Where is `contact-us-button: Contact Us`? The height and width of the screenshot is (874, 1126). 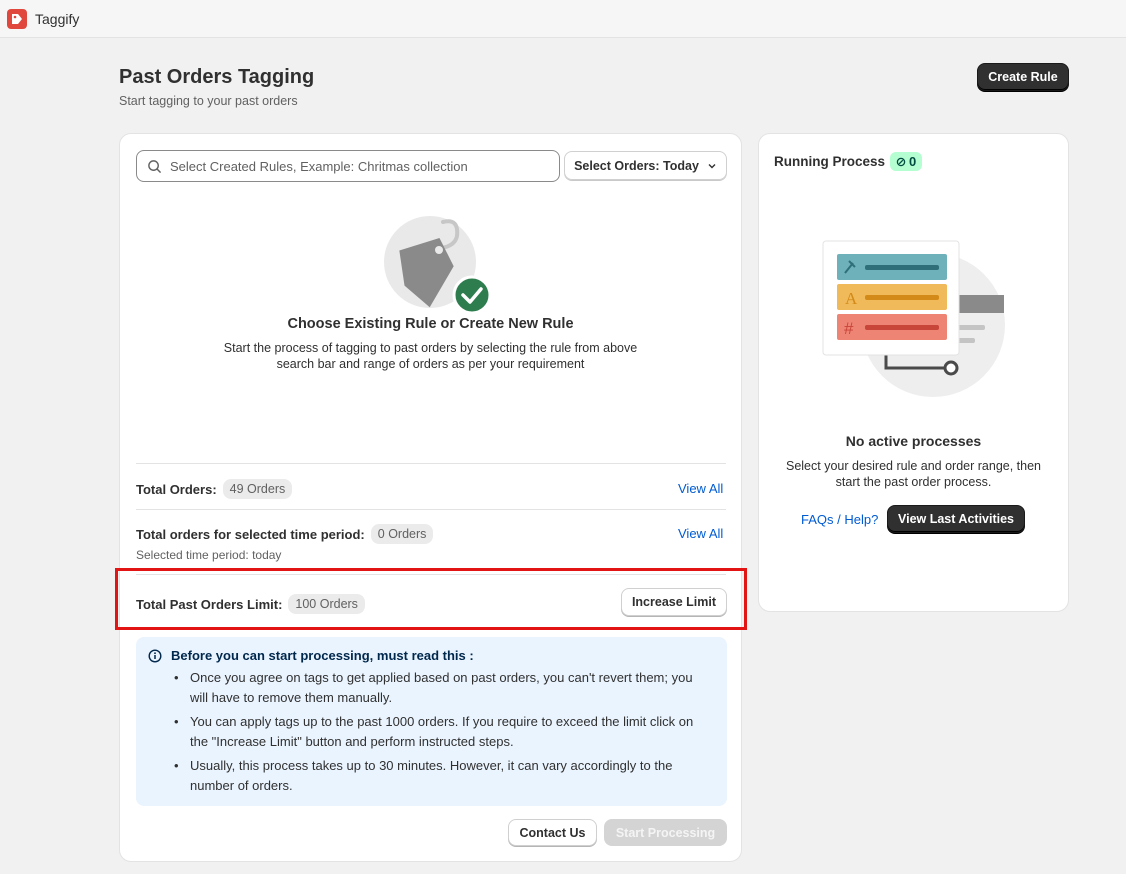
contact-us-button: Contact Us is located at coordinates (552, 832).